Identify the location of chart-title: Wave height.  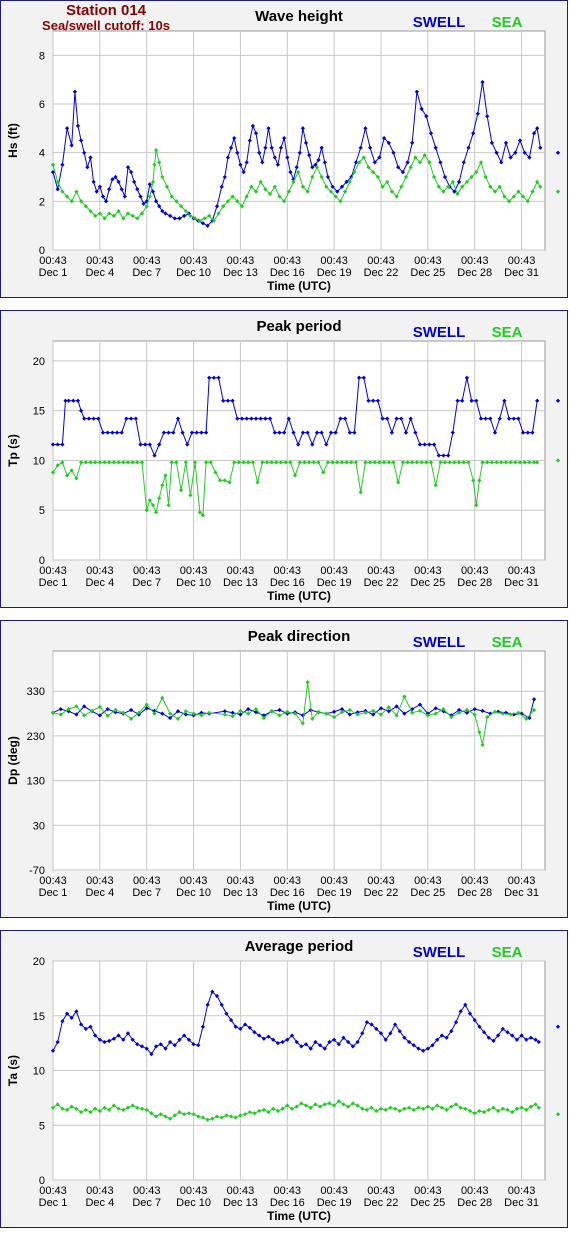
(299, 16).